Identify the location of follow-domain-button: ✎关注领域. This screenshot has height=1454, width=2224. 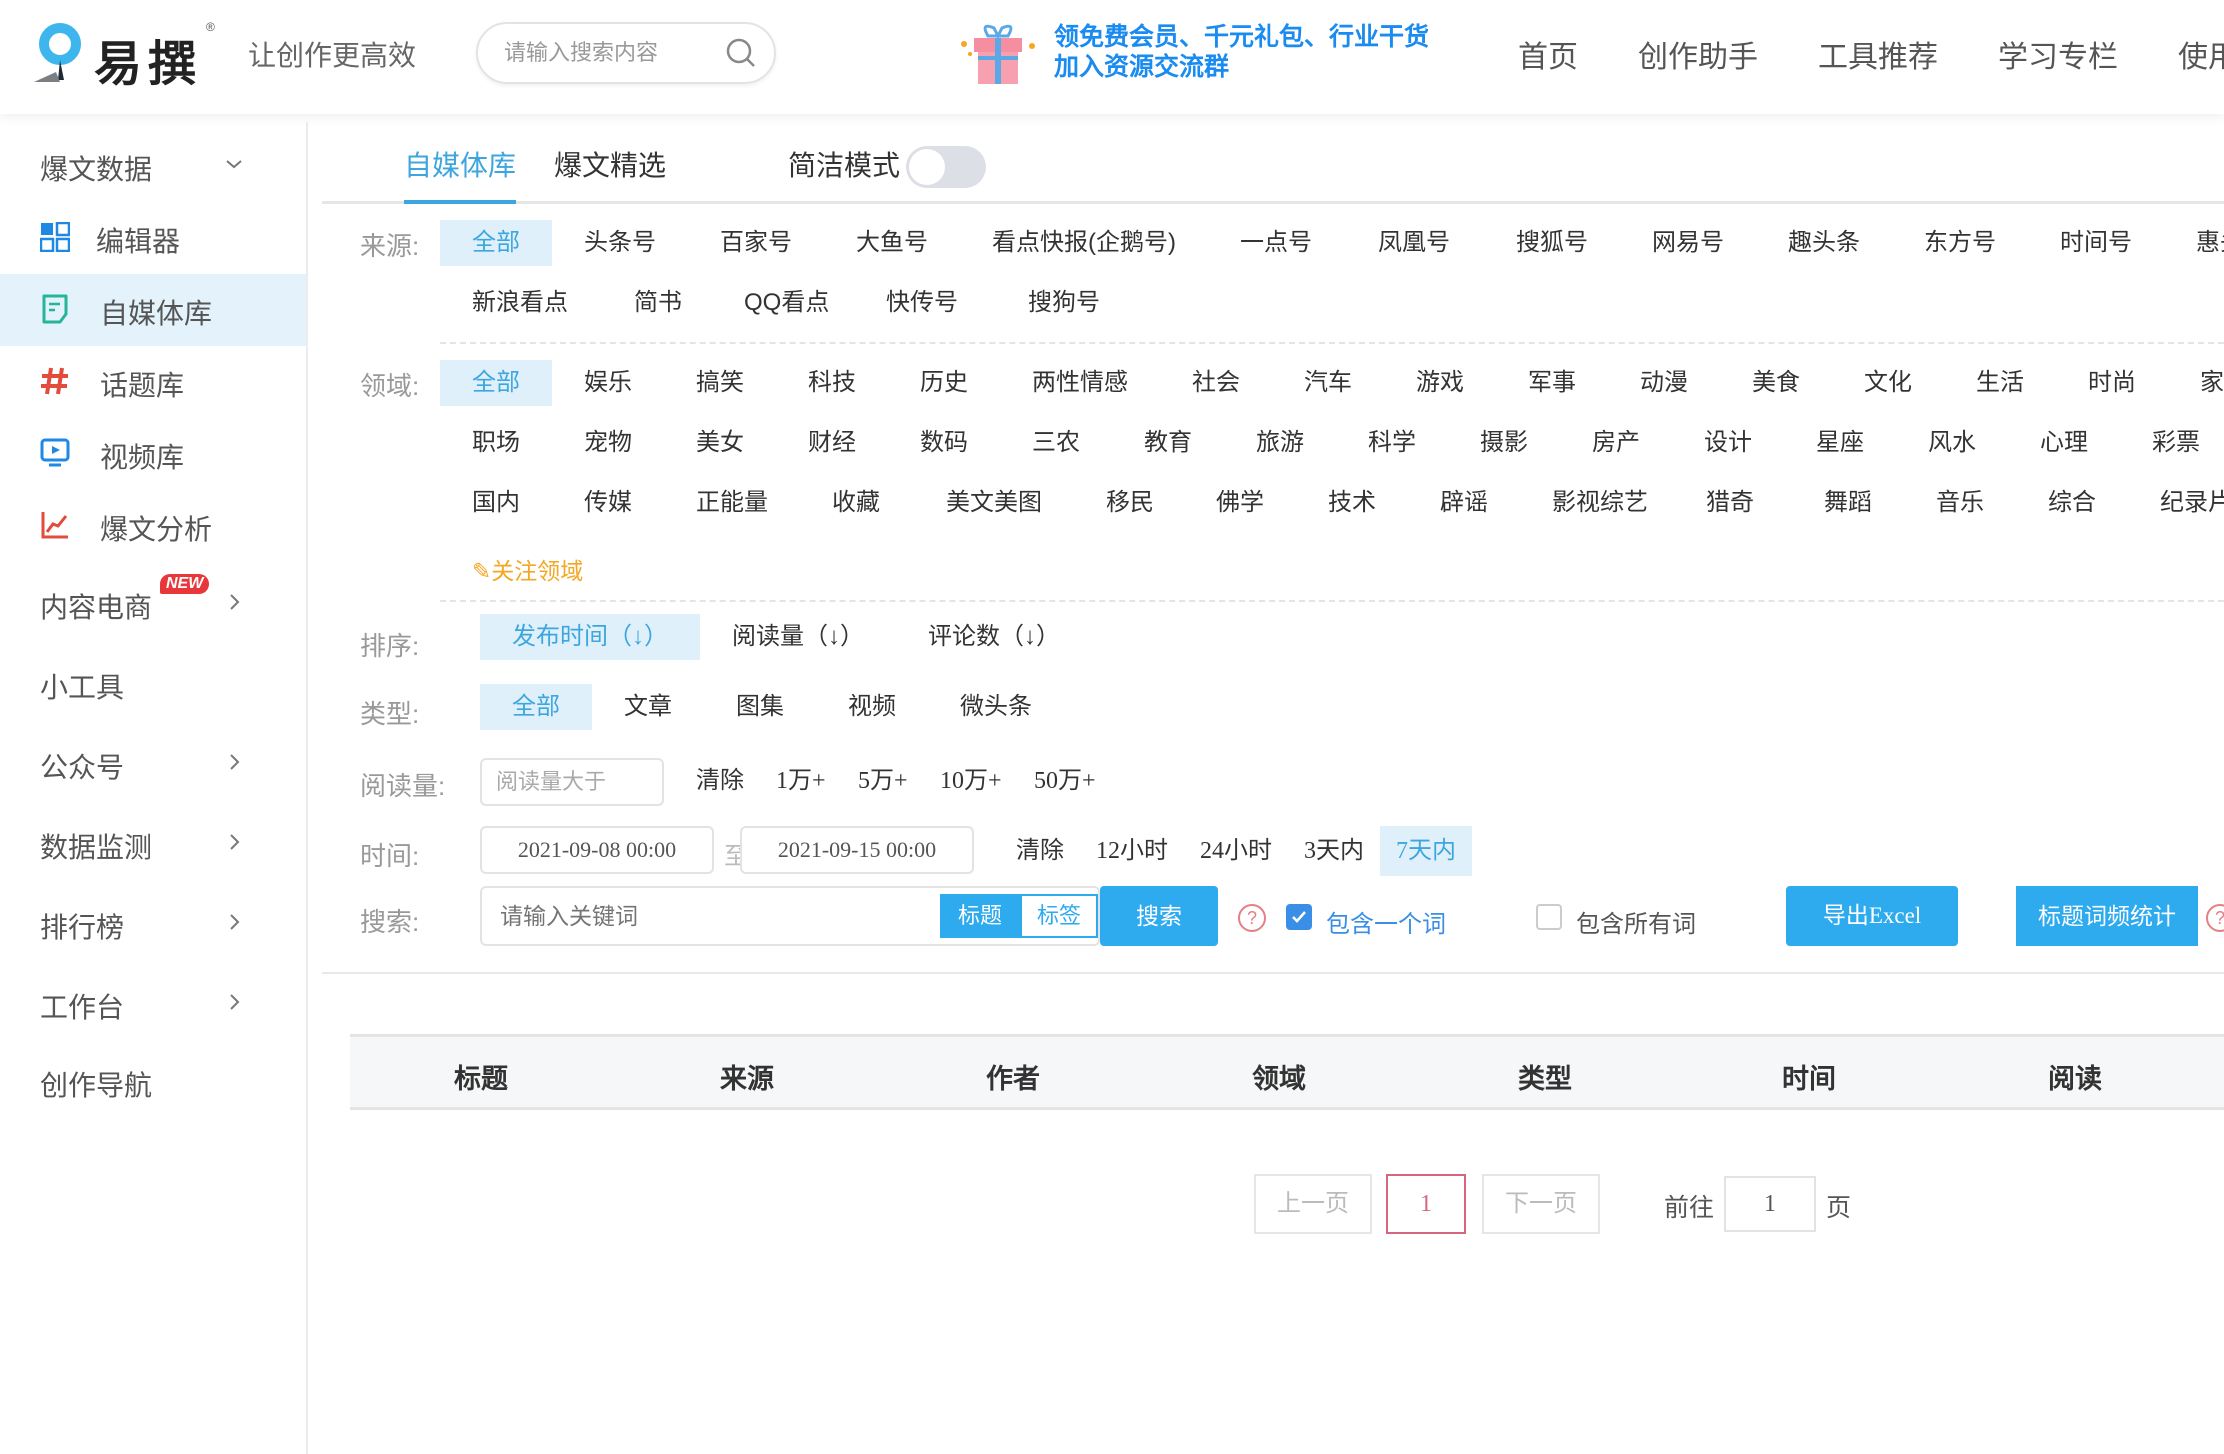
(527, 569).